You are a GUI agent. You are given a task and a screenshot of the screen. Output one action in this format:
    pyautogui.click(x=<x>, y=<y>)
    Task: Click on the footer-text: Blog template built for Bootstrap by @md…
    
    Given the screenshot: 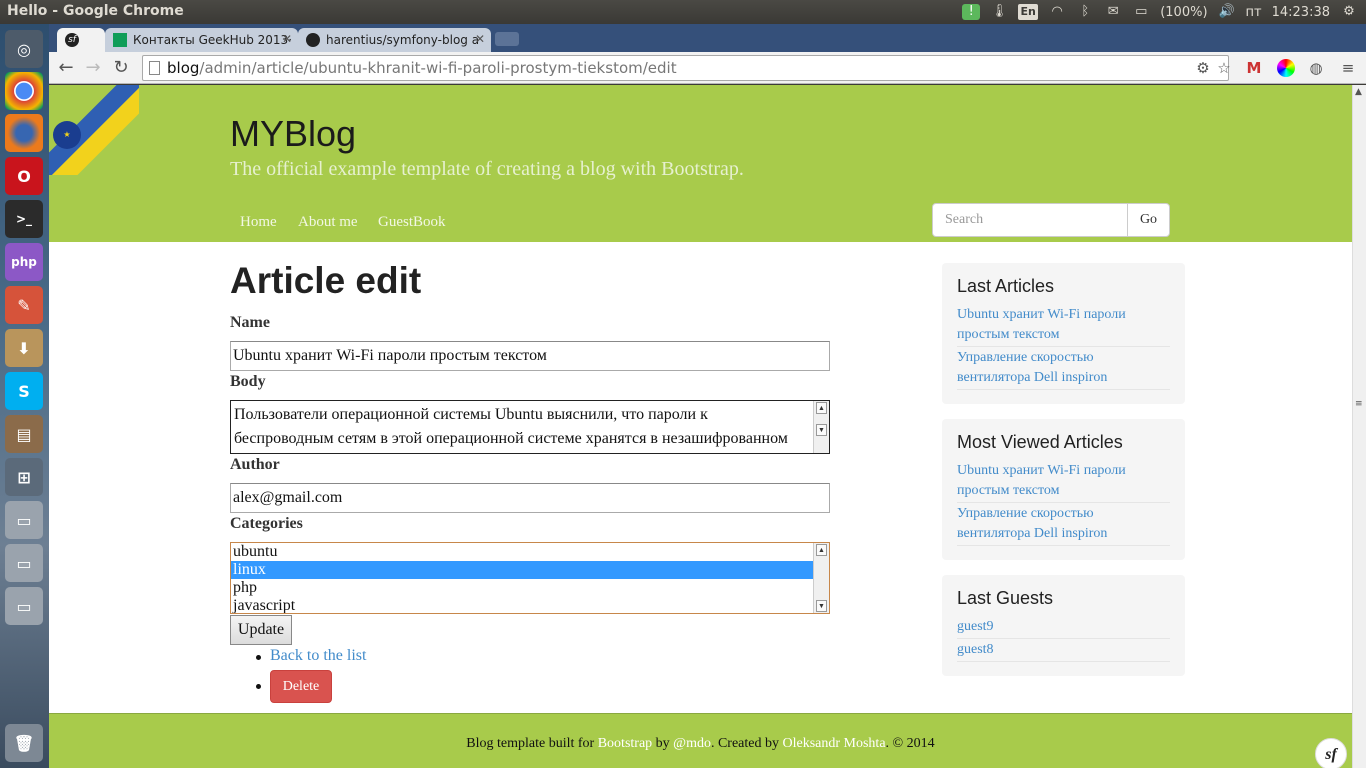 What is the action you would take?
    pyautogui.click(x=700, y=744)
    